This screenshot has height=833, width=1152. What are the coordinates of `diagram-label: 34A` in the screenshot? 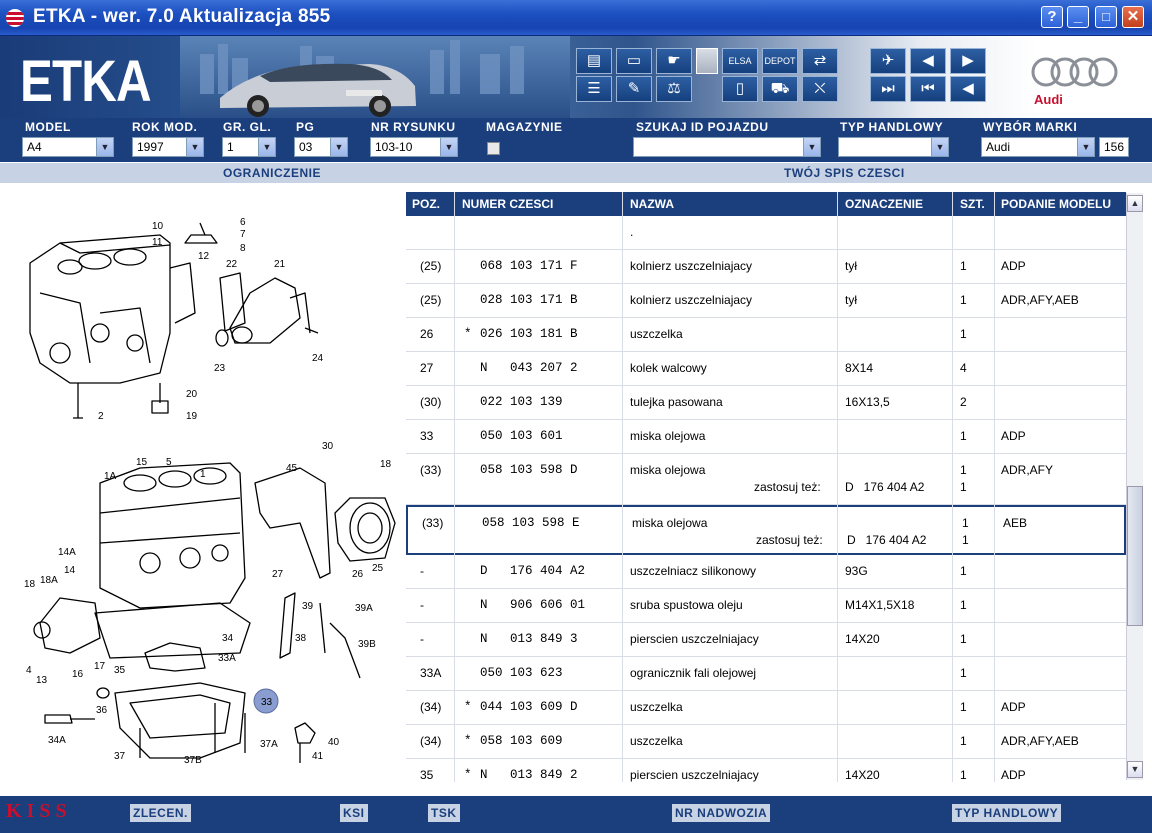 It's located at (57, 740).